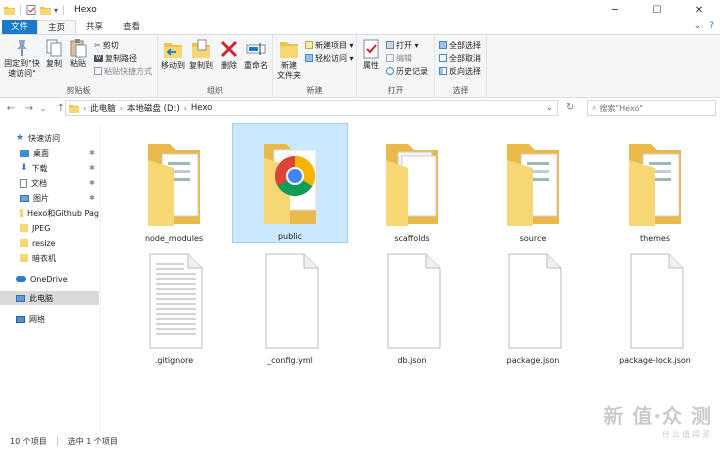  Describe the element at coordinates (103, 108) in the screenshot. I see `breadcrumb-this-pc: 此电脑` at that location.